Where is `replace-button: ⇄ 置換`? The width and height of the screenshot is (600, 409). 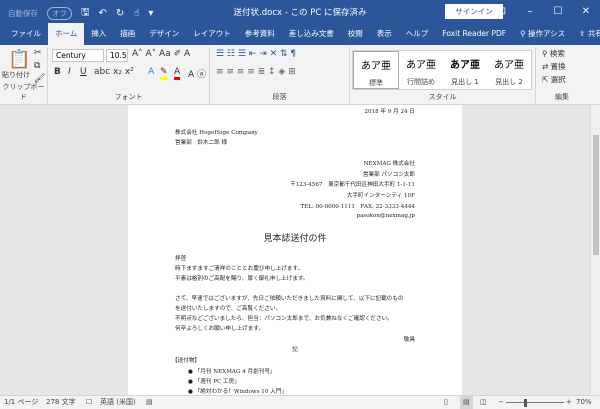
replace-button: ⇄ 置換 is located at coordinates (554, 66).